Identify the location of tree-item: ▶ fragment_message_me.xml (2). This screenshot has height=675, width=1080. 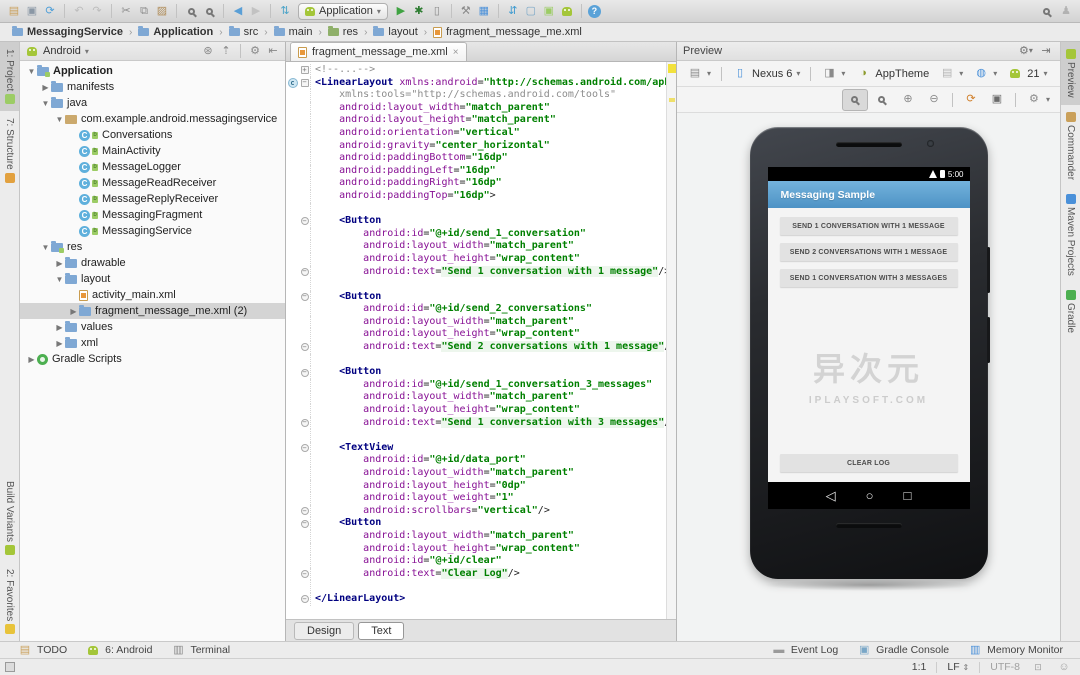
(152, 311).